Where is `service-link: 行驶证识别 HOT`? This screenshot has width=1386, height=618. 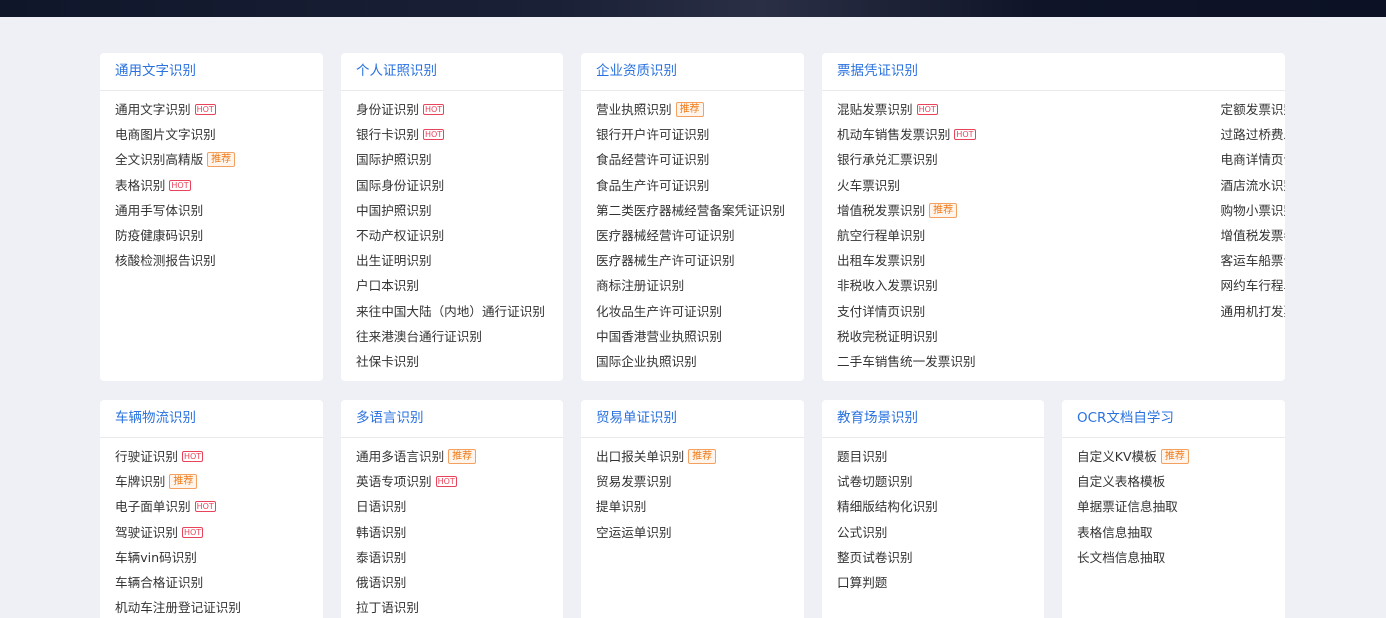
service-link: 行驶证识别 HOT is located at coordinates (170, 458).